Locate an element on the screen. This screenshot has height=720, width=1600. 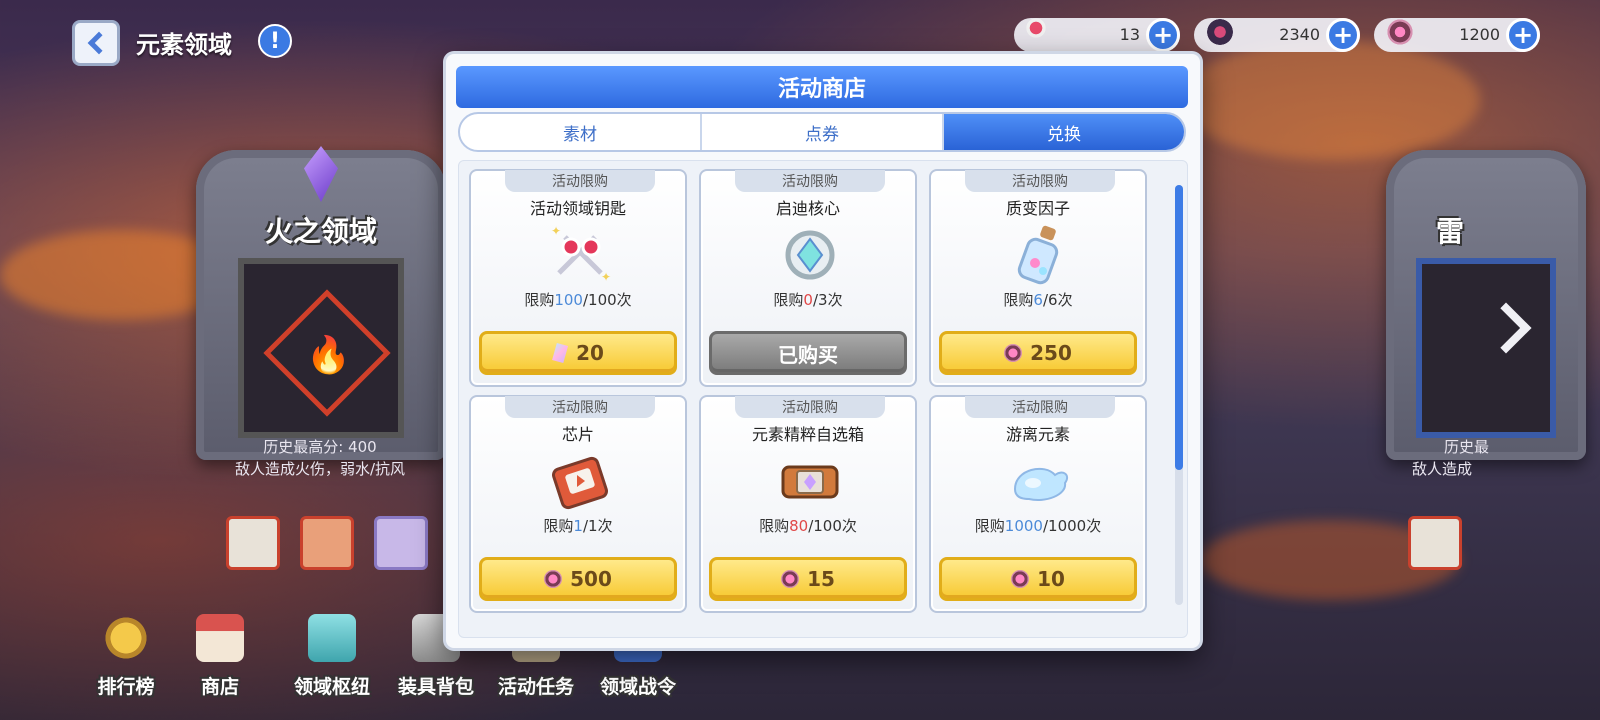
chevron-left-icon is located at coordinates (99, 43).